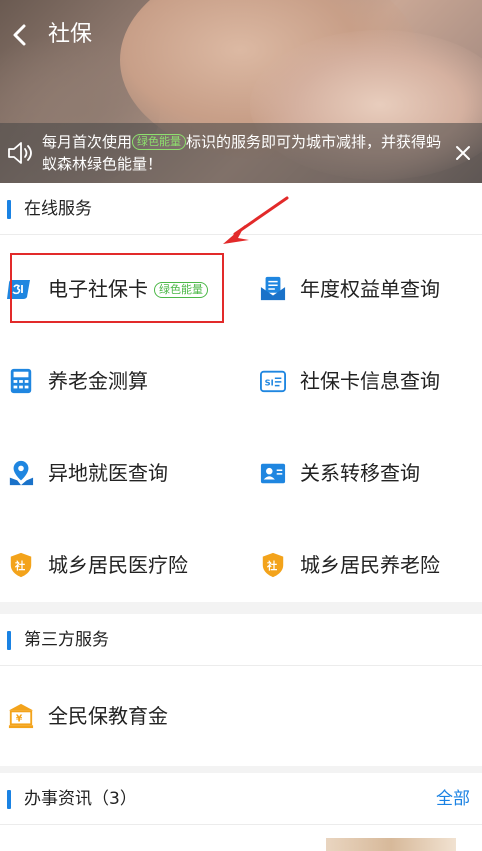  I want to click on notice-close-button, so click(463, 153).